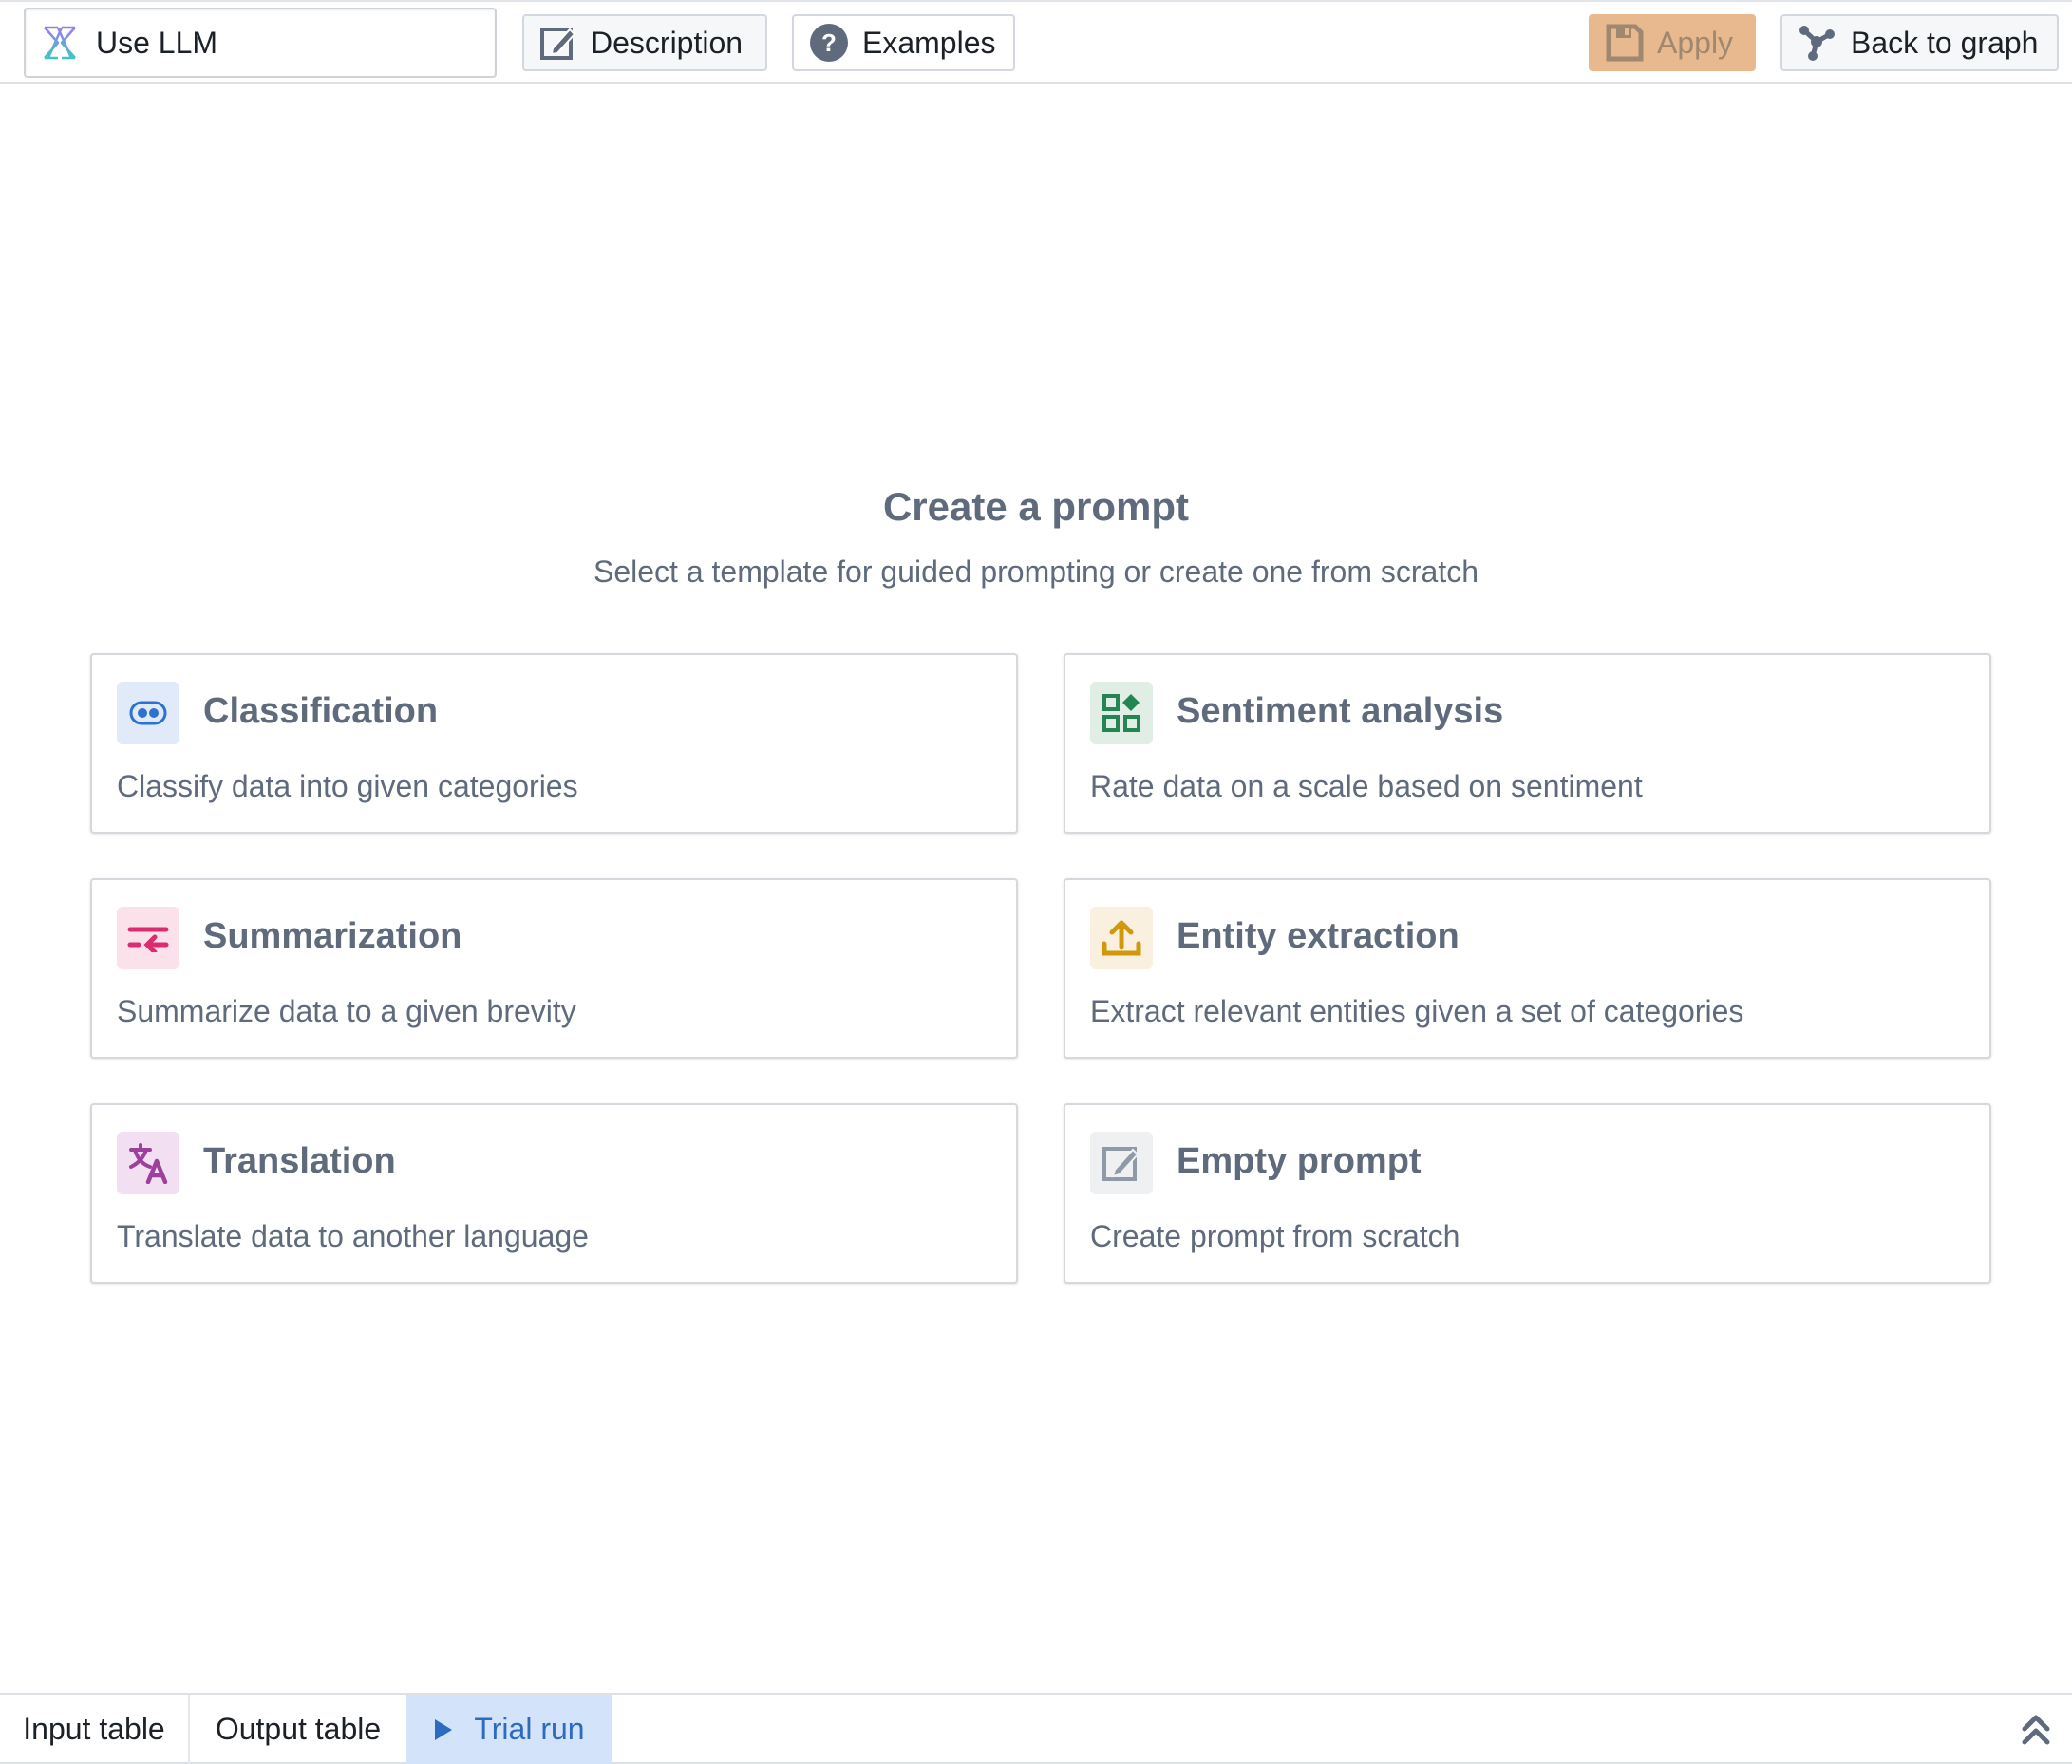  What do you see at coordinates (1121, 713) in the screenshot?
I see `sentiment-icon` at bounding box center [1121, 713].